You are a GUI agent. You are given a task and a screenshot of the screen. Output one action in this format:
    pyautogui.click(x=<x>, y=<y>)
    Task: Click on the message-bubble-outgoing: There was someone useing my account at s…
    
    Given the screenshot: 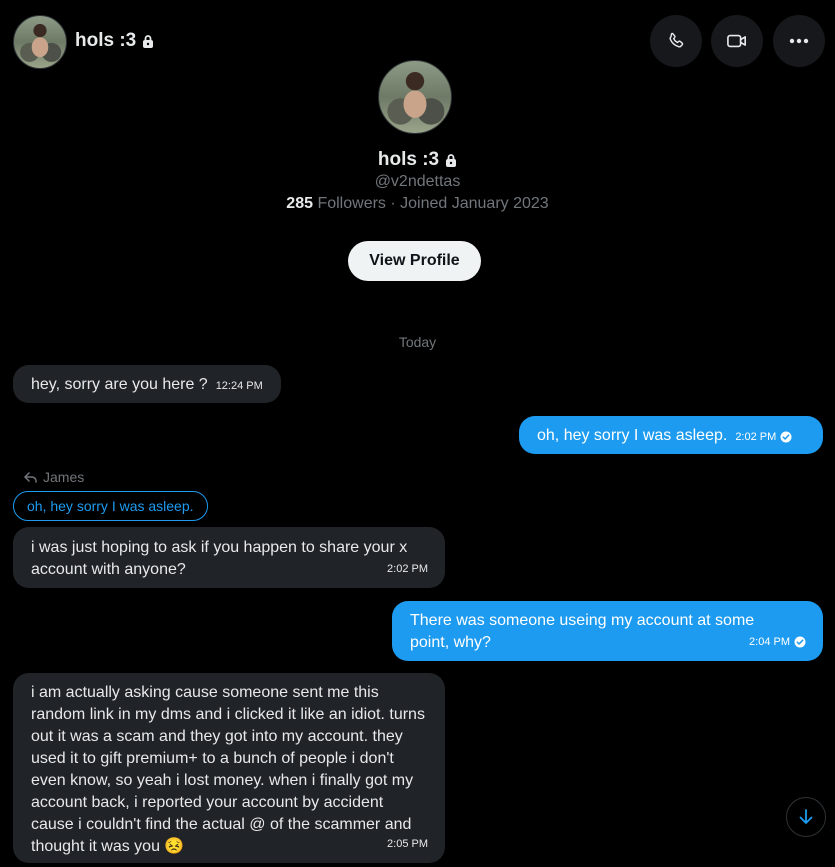 What is the action you would take?
    pyautogui.click(x=607, y=631)
    